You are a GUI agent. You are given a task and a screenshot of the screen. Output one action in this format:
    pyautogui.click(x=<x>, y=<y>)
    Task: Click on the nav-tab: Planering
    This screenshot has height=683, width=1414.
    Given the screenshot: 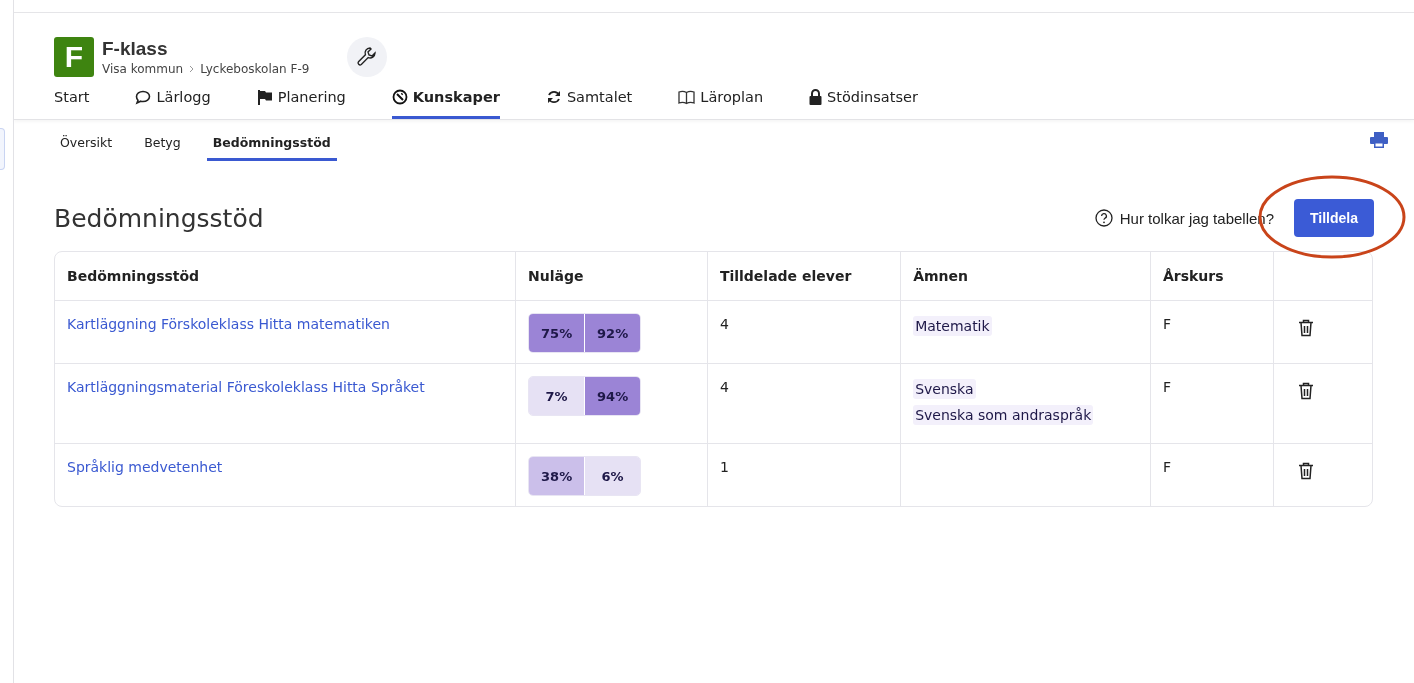 What is the action you would take?
    pyautogui.click(x=301, y=103)
    